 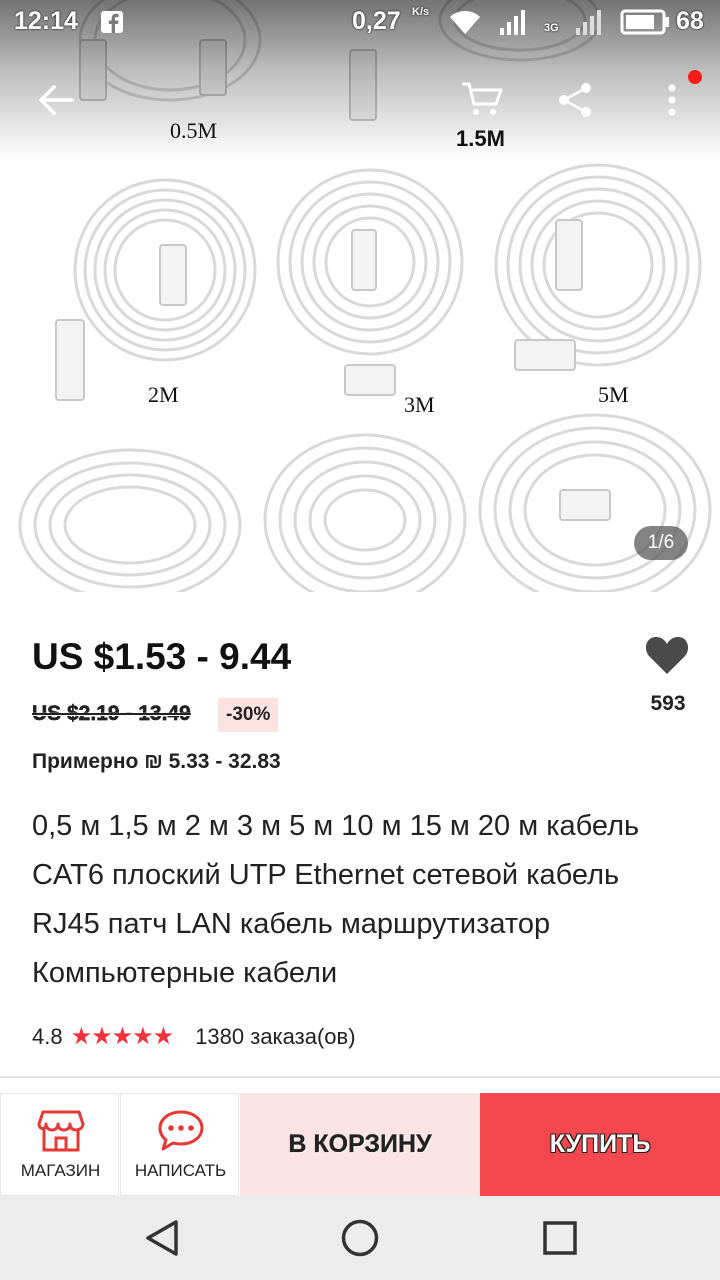 I want to click on rating-stars-icon: ★★★★★, so click(x=122, y=1036).